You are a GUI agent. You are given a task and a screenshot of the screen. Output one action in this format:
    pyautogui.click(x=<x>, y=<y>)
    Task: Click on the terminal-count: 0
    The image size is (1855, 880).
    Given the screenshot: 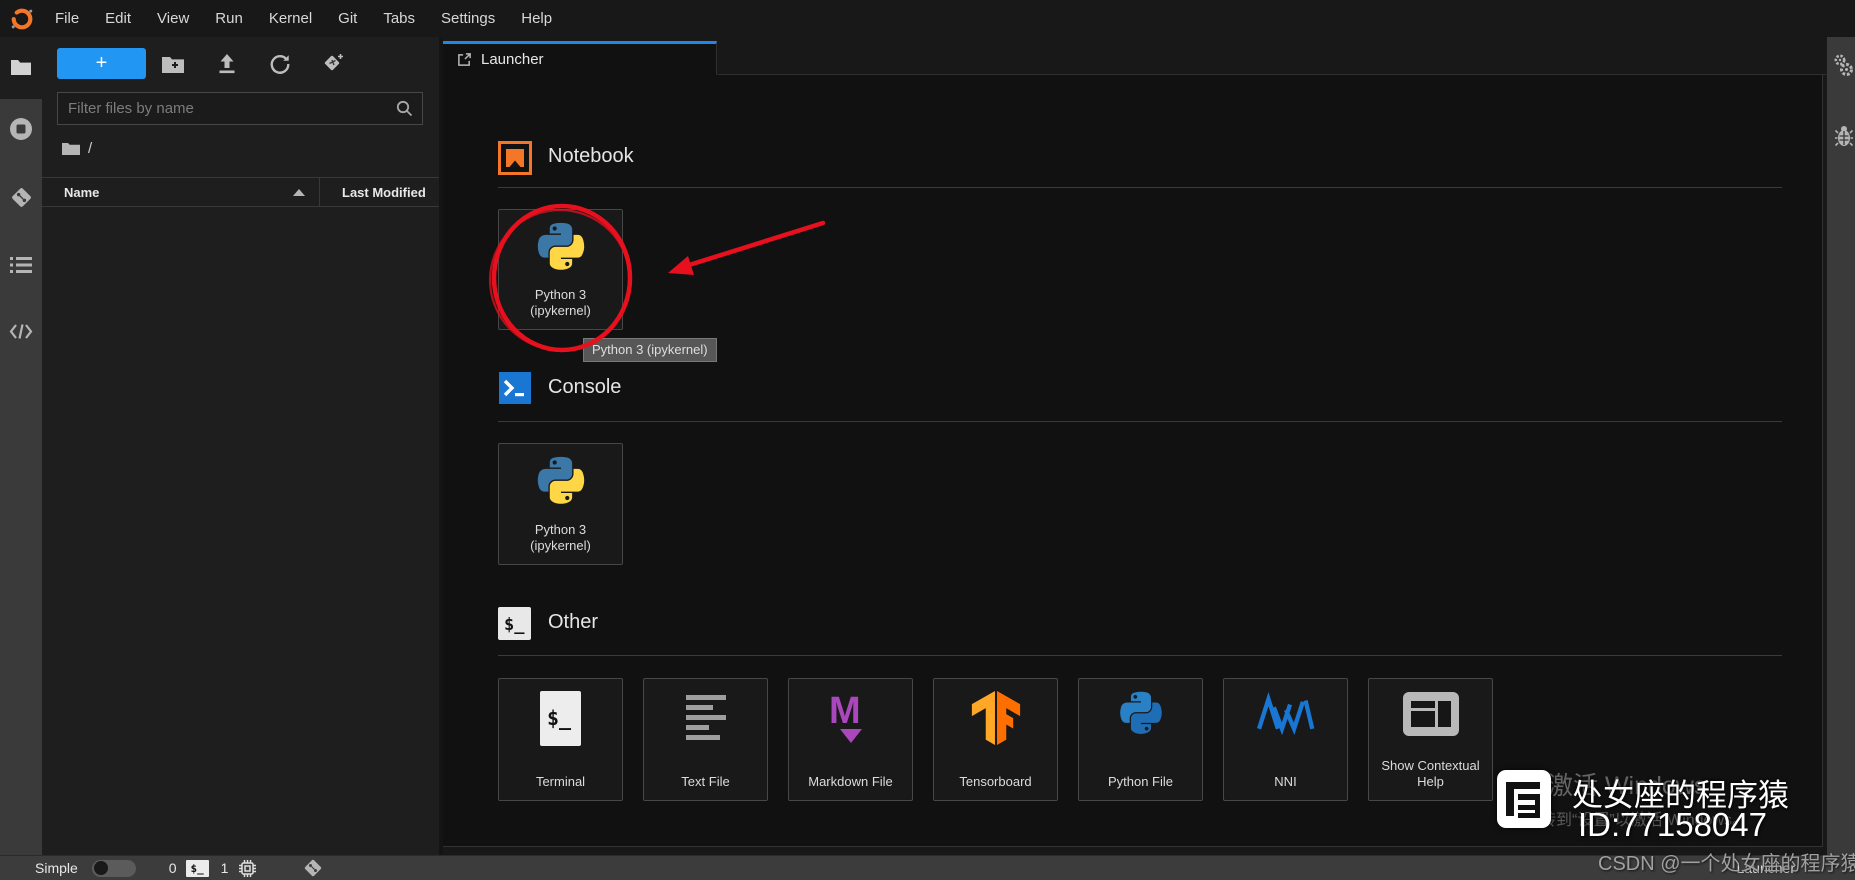 What is the action you would take?
    pyautogui.click(x=172, y=868)
    